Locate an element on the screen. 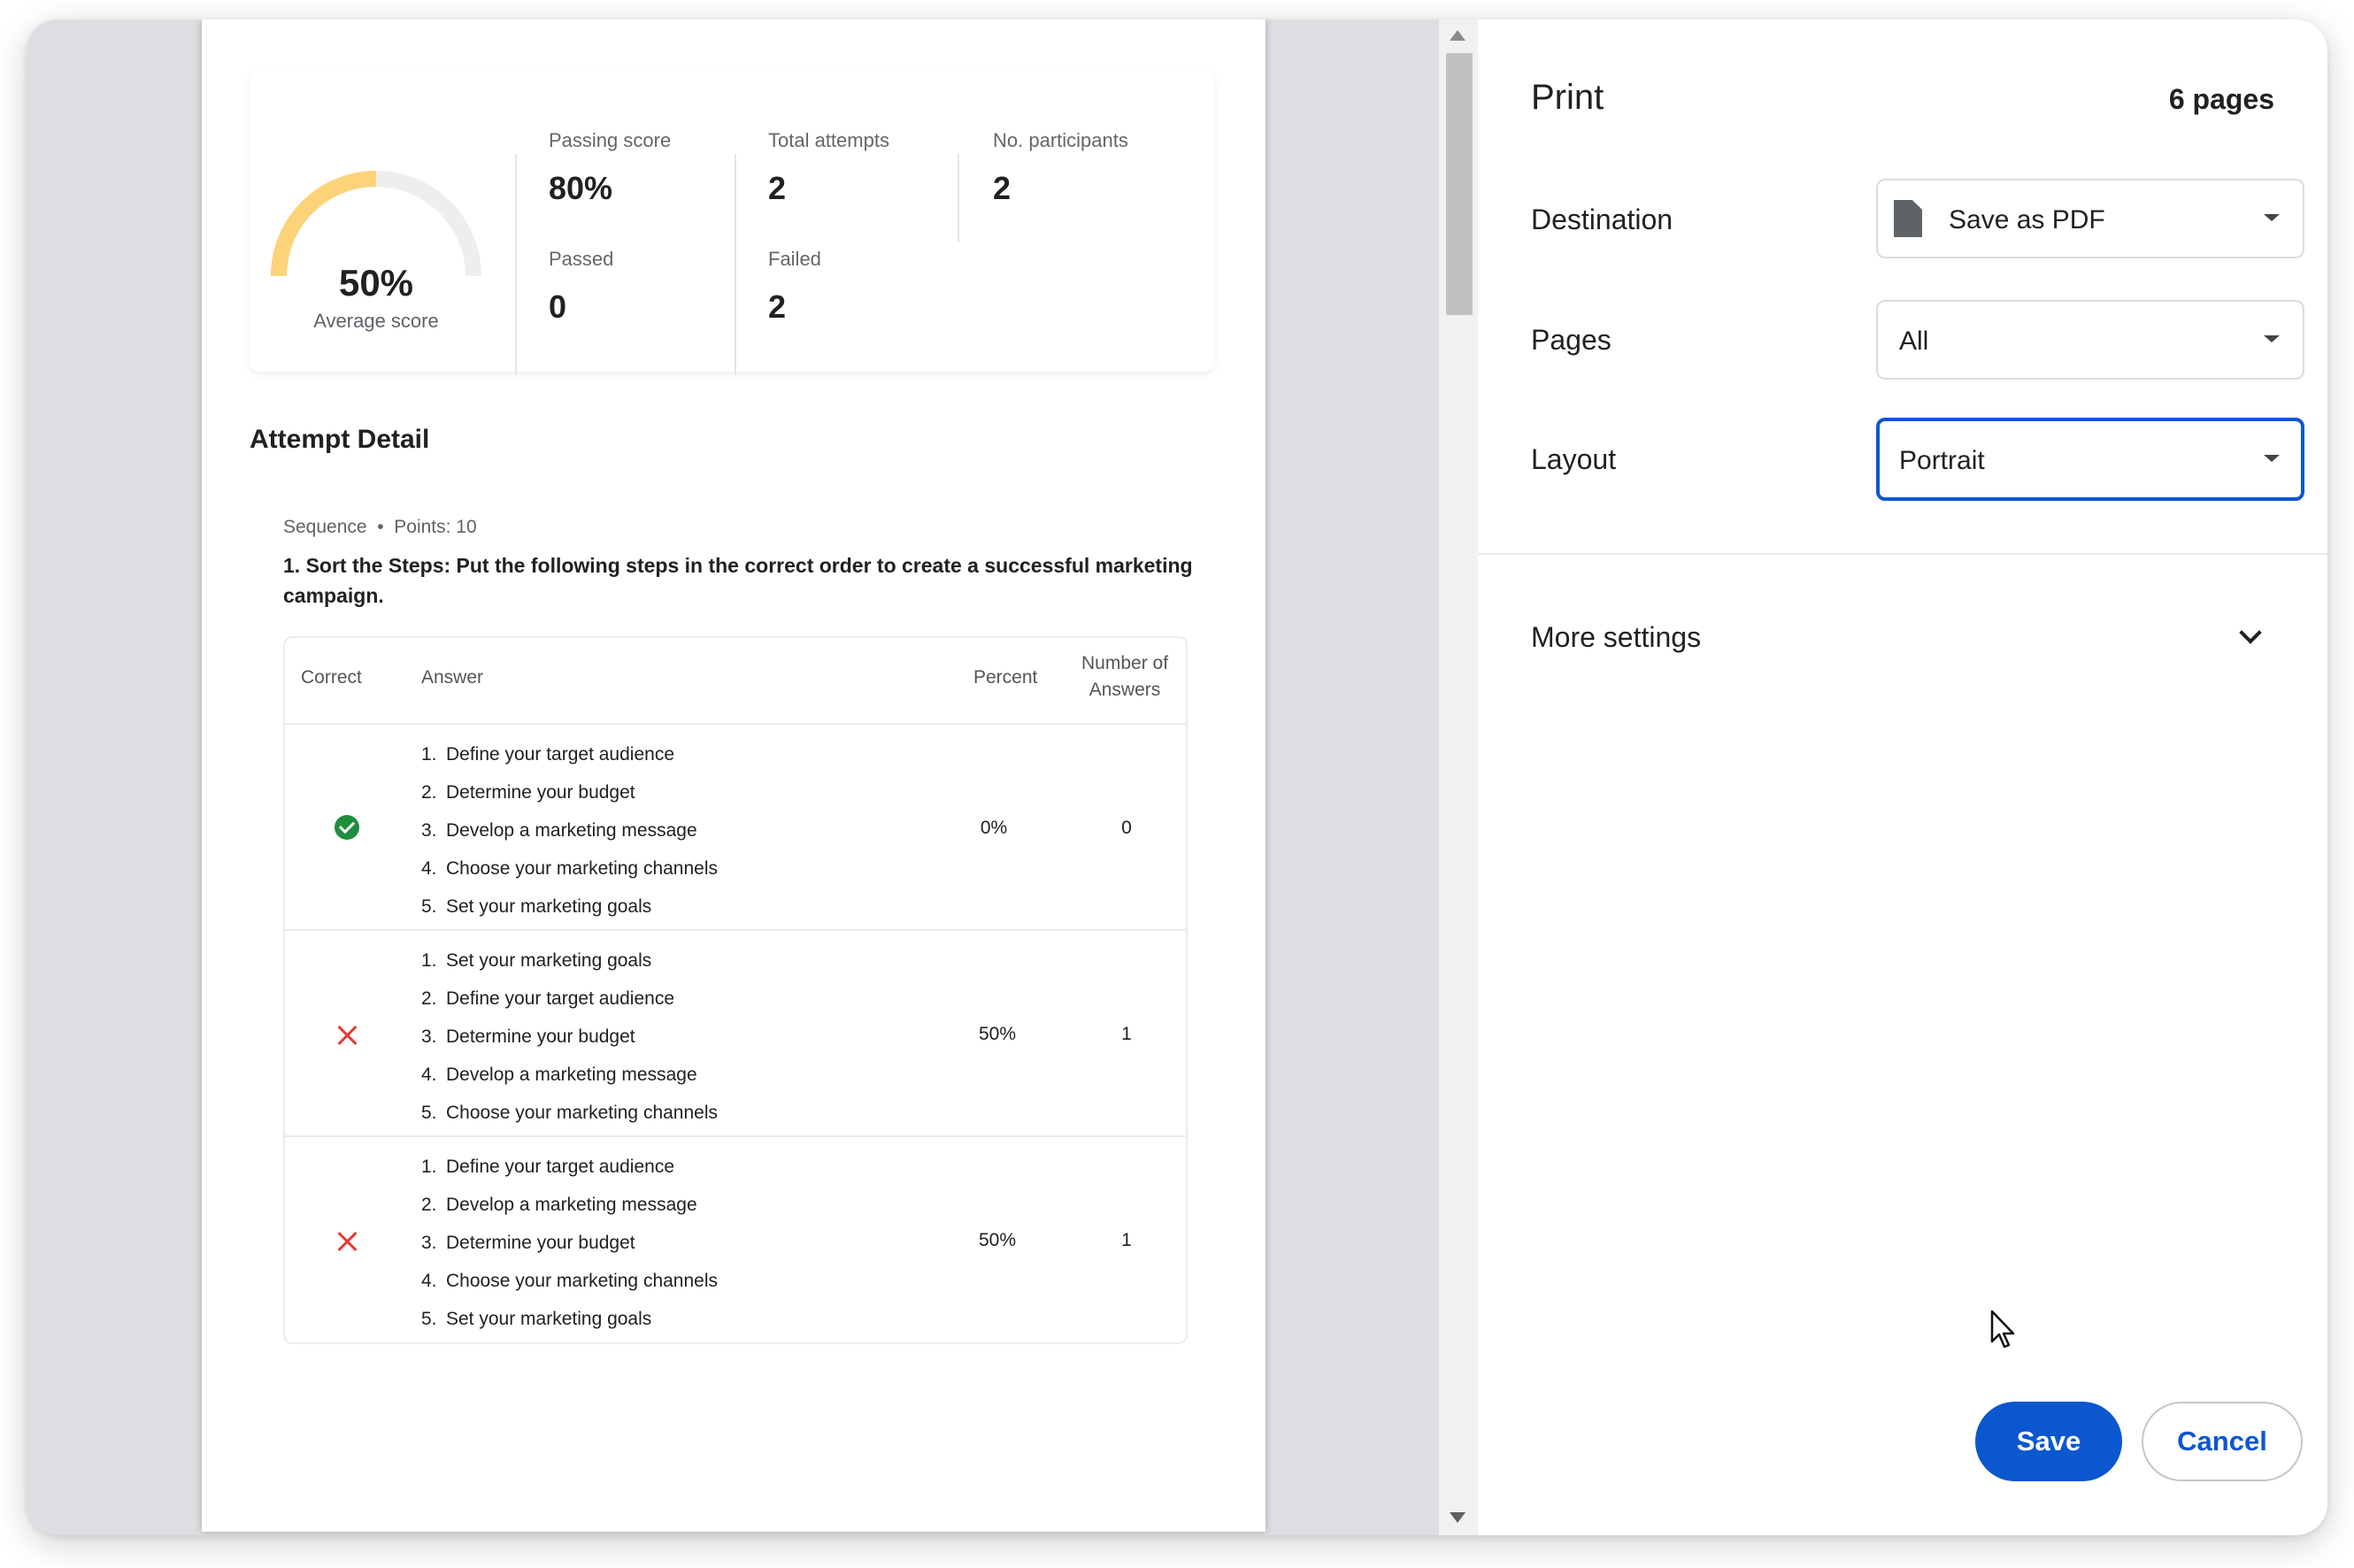  attempt-detail-title: Attempt Detail is located at coordinates (340, 439).